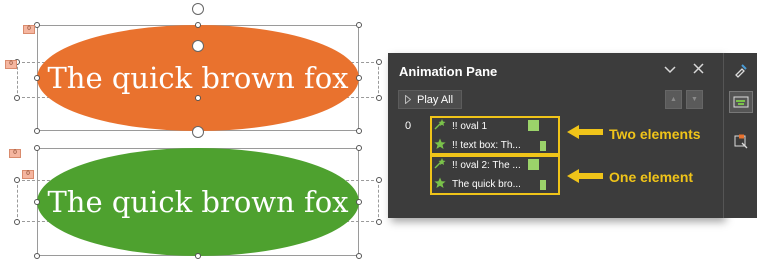  I want to click on selection-pane-icon, so click(741, 142).